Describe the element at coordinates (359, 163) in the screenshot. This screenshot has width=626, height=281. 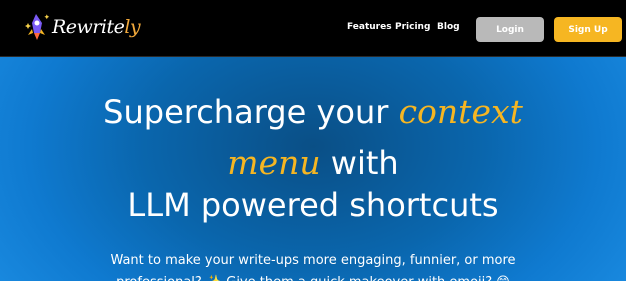
I see `headline-plain-with: with` at that location.